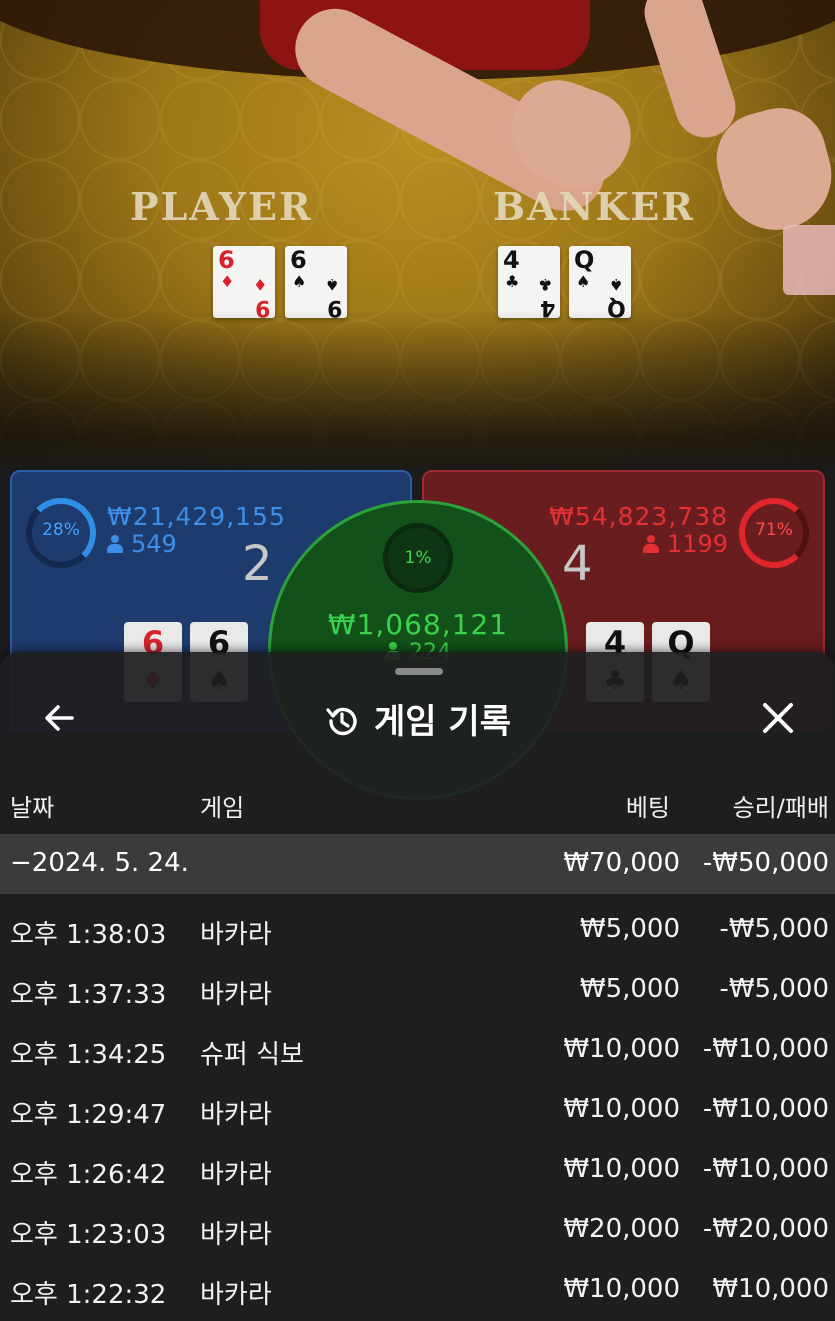 The width and height of the screenshot is (835, 1321). Describe the element at coordinates (61, 530) in the screenshot. I see `player-percent: 28%` at that location.